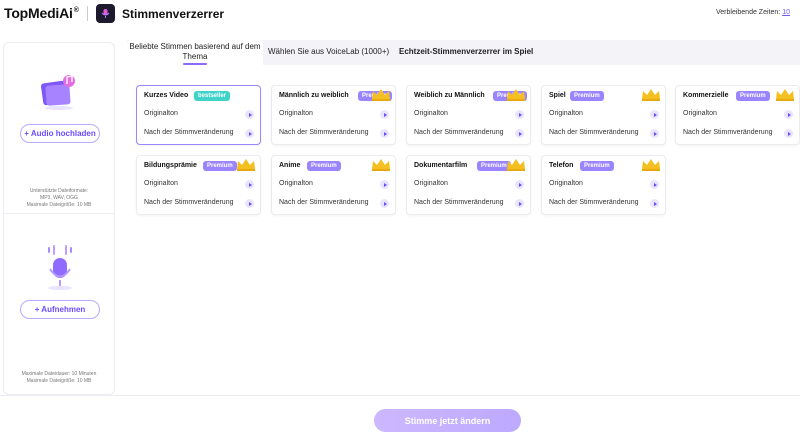  Describe the element at coordinates (87, 13) in the screenshot. I see `header-divider` at that location.